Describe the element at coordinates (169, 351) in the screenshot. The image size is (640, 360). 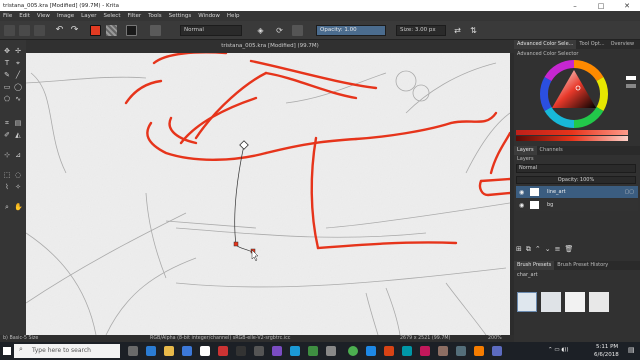
I see `file-explorer-icon` at that location.